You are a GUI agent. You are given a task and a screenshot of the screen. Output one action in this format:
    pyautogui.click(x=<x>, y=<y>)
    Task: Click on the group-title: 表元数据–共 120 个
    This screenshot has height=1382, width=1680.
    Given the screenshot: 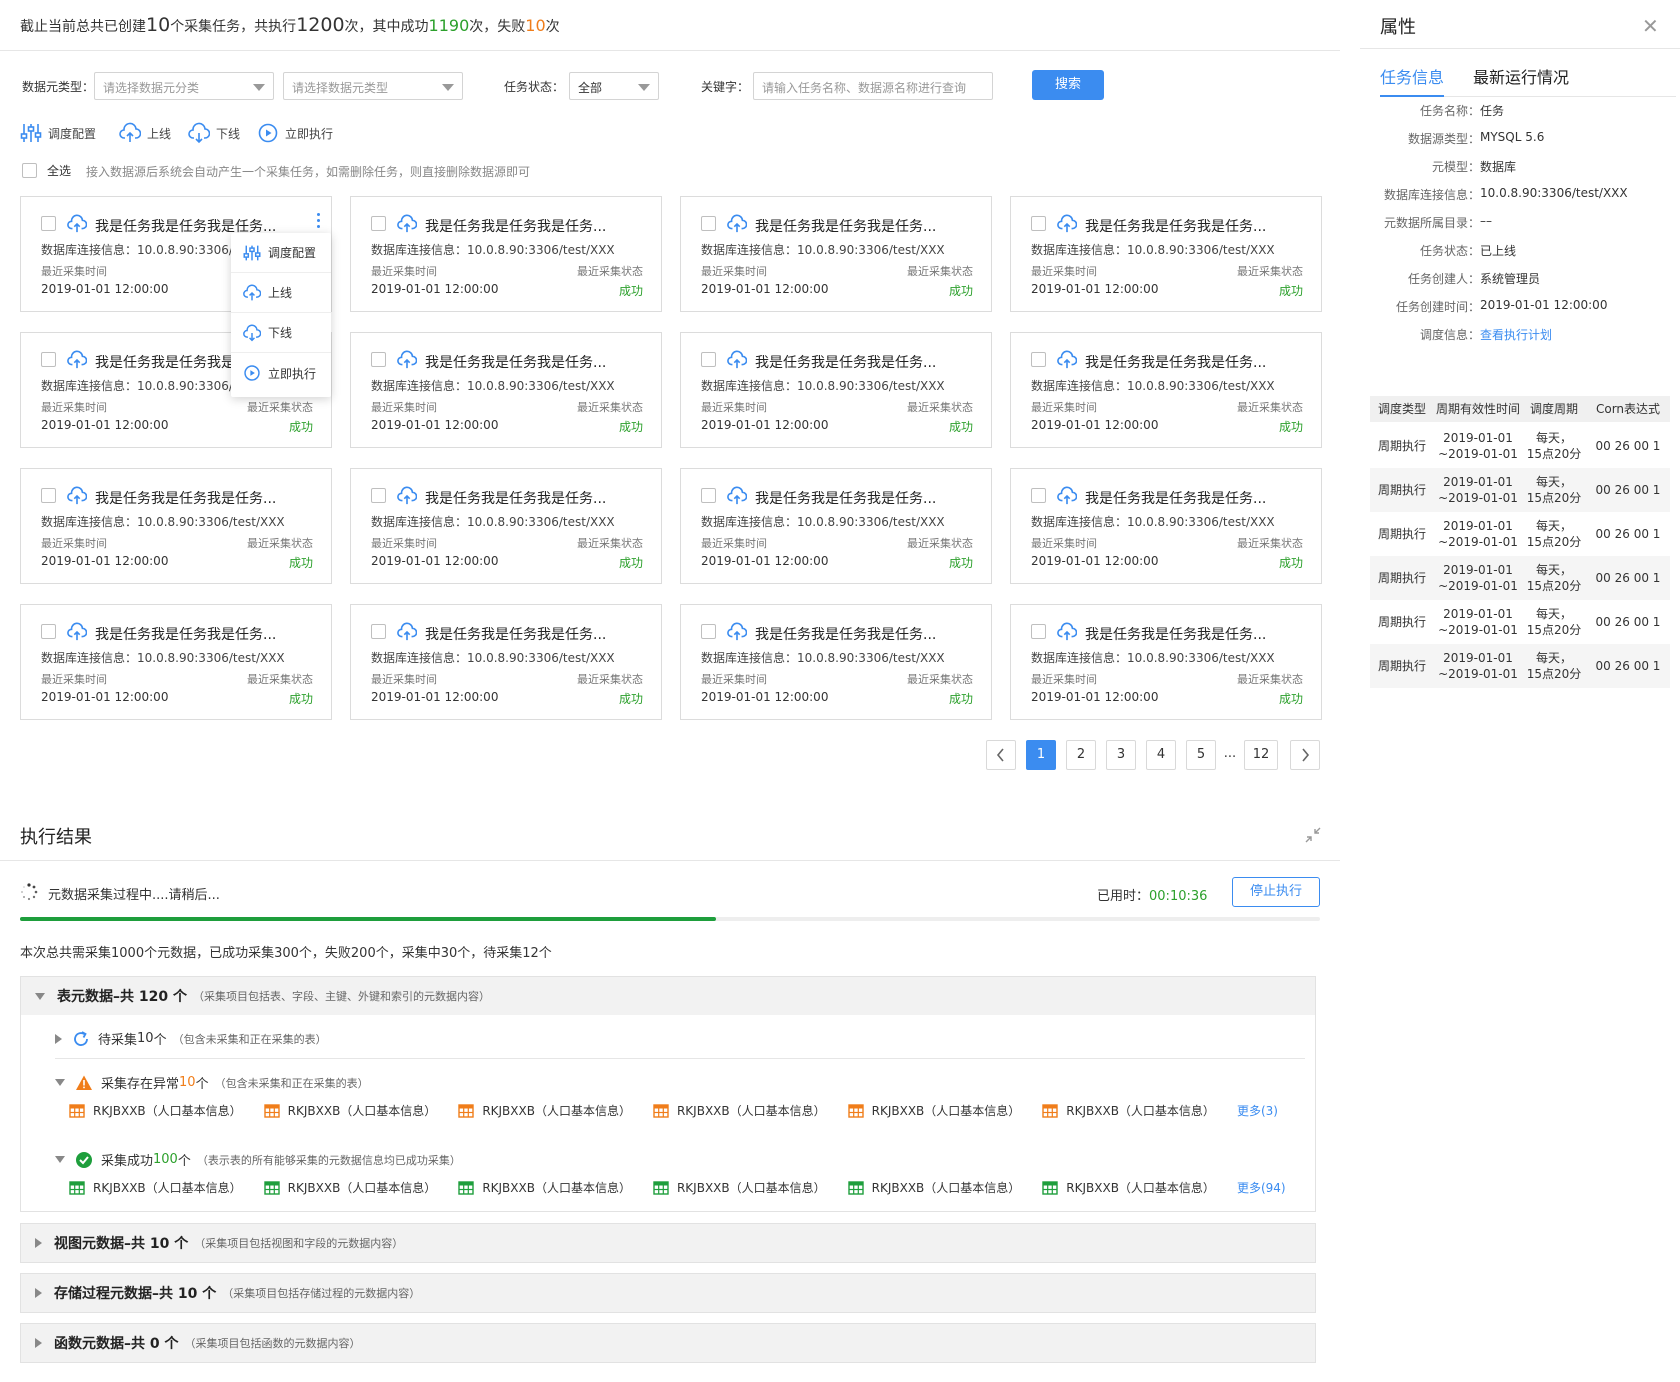 What is the action you would take?
    pyautogui.click(x=122, y=997)
    